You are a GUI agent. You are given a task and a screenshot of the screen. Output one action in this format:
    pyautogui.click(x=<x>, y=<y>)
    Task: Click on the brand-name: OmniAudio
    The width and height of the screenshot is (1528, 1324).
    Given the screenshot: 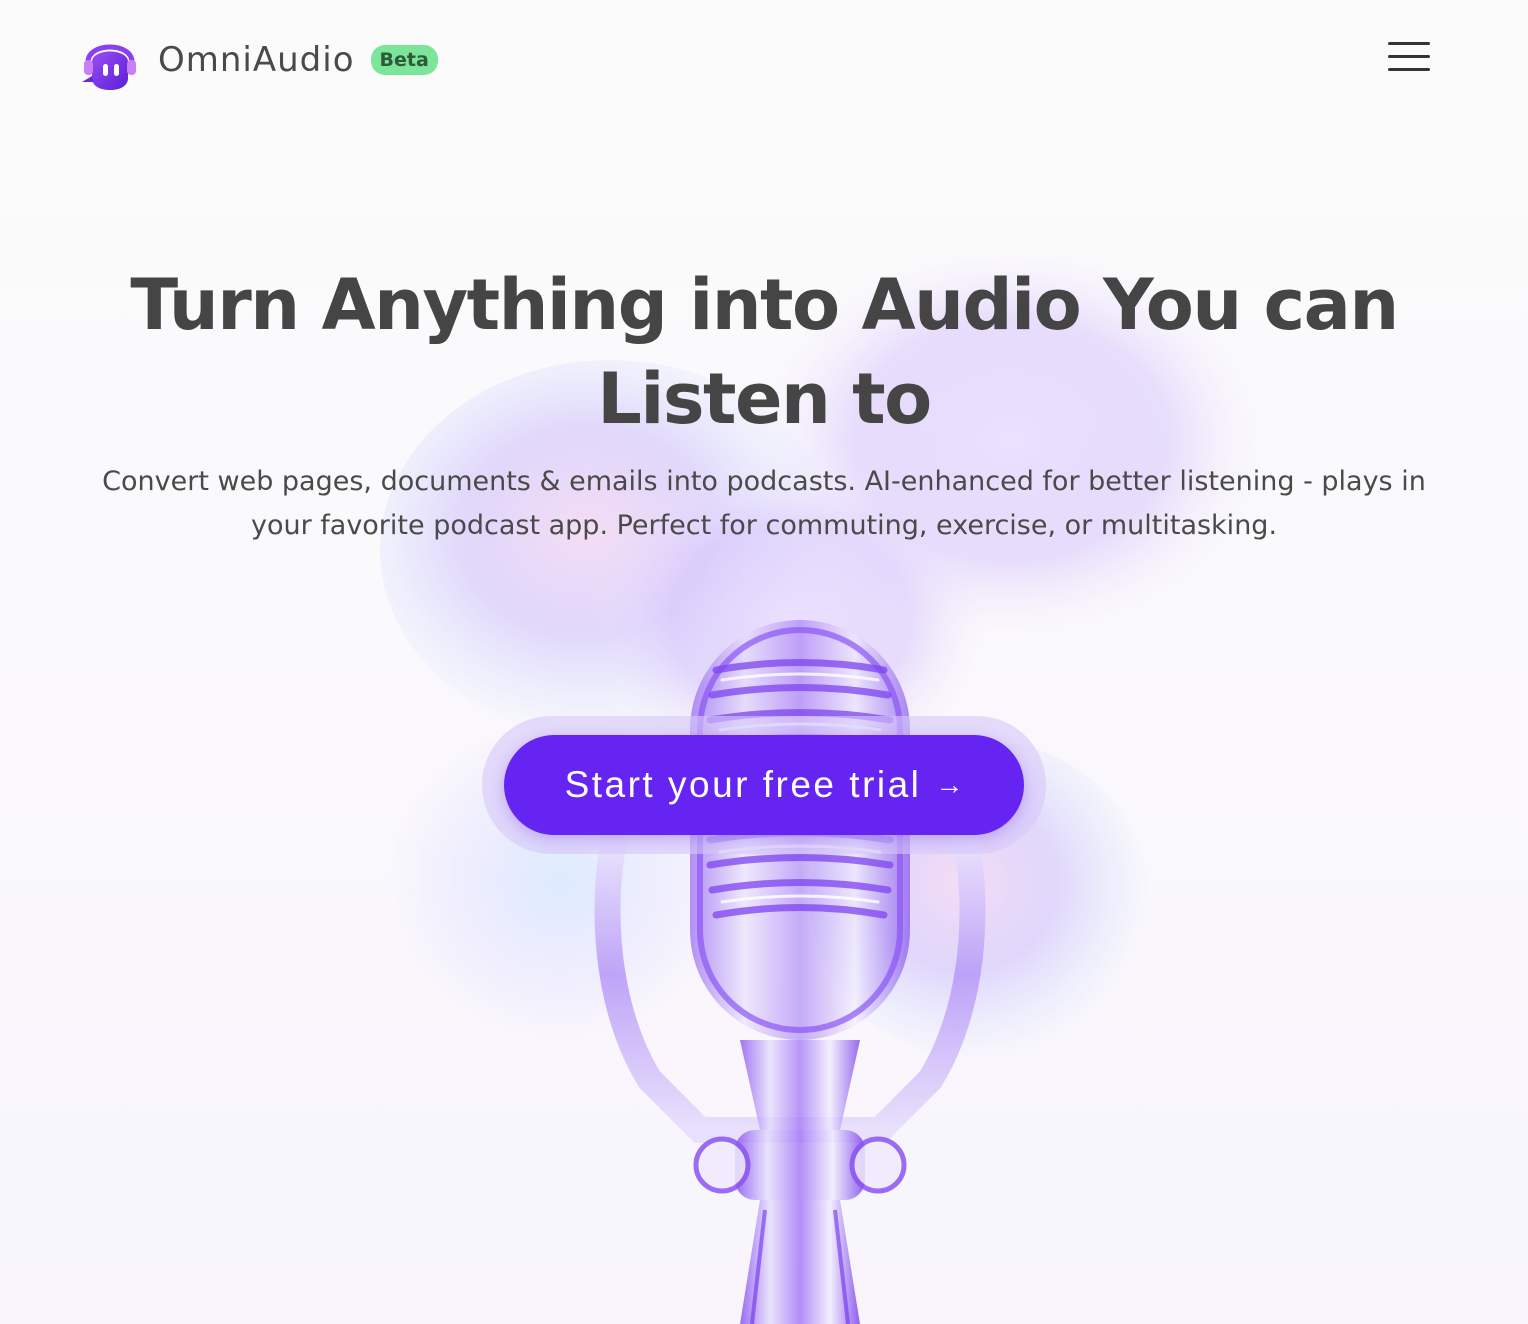 What is the action you would take?
    pyautogui.click(x=256, y=60)
    